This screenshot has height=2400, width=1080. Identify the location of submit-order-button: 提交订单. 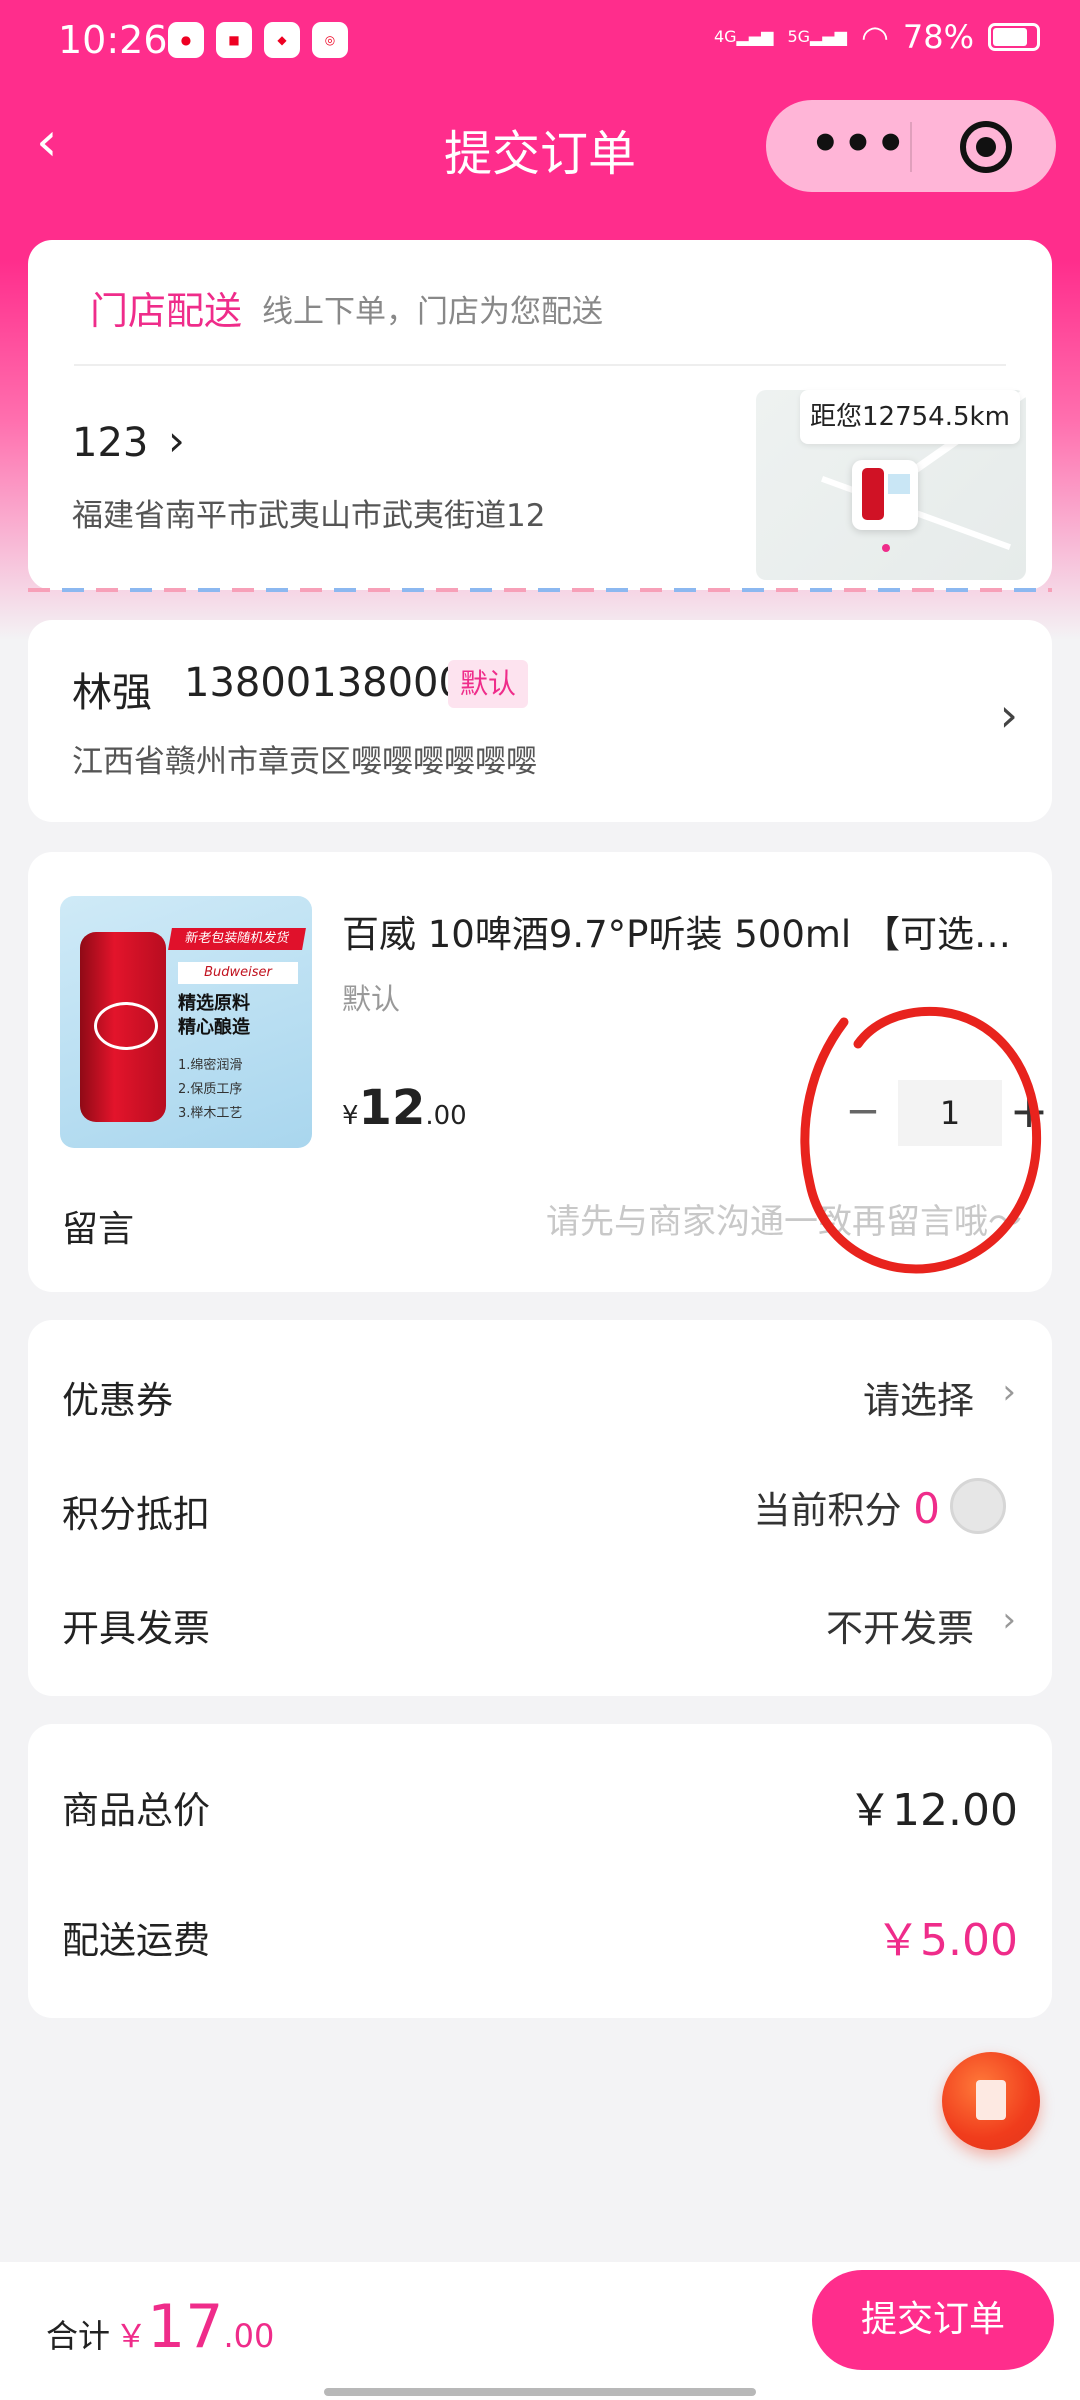
(933, 2320).